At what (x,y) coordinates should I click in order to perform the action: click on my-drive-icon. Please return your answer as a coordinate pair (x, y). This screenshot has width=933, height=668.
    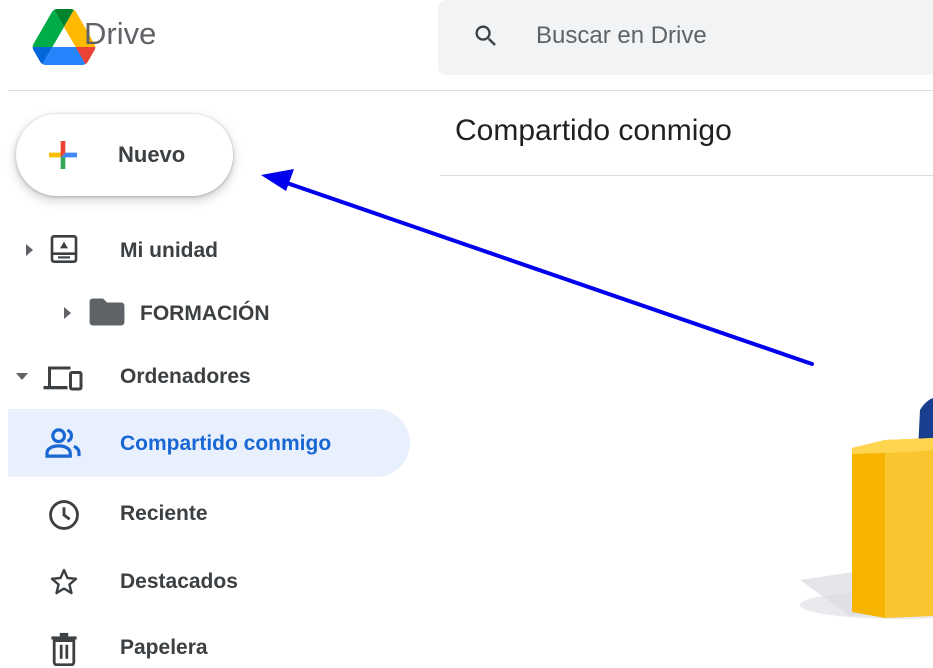
    Looking at the image, I should click on (64, 249).